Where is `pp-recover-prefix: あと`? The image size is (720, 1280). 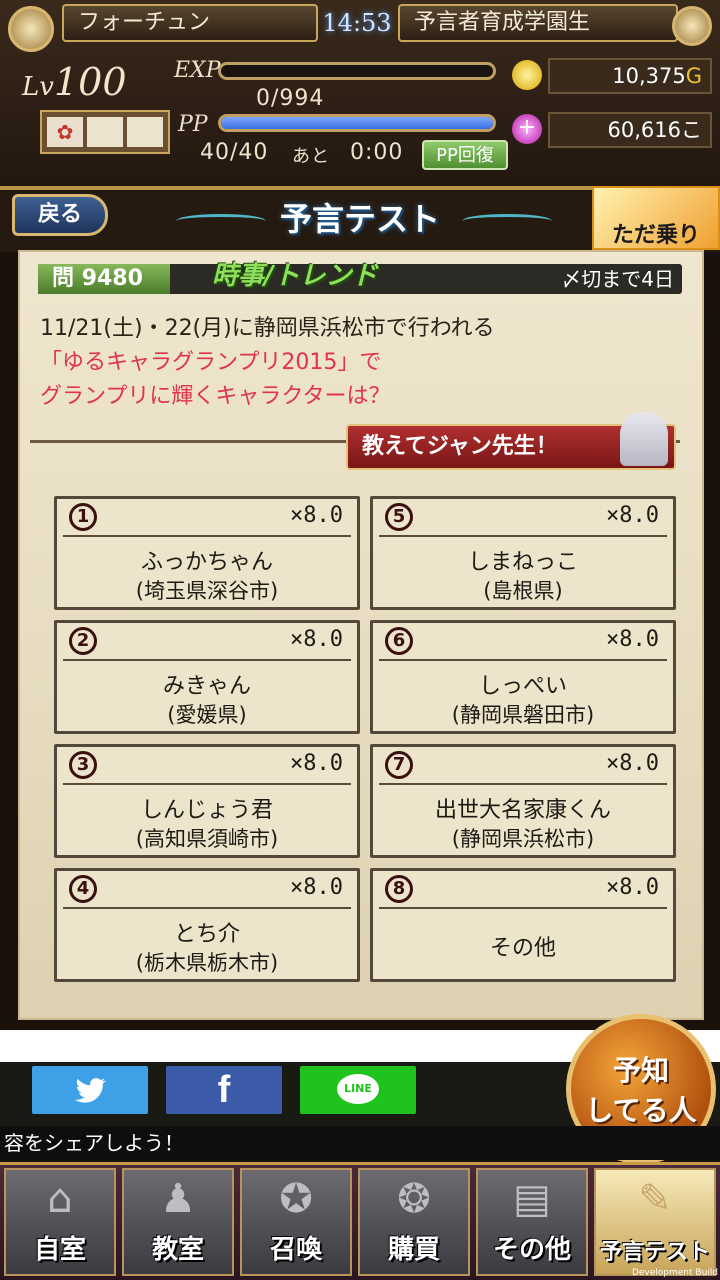
pp-recover-prefix: あと is located at coordinates (311, 156).